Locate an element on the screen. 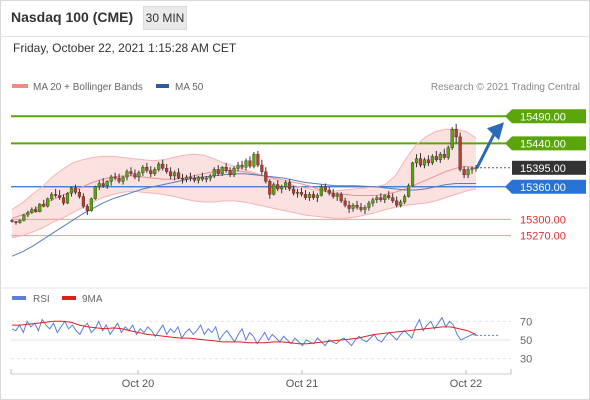 This screenshot has height=400, width=590. rsi-tick-label: 50 is located at coordinates (526, 341).